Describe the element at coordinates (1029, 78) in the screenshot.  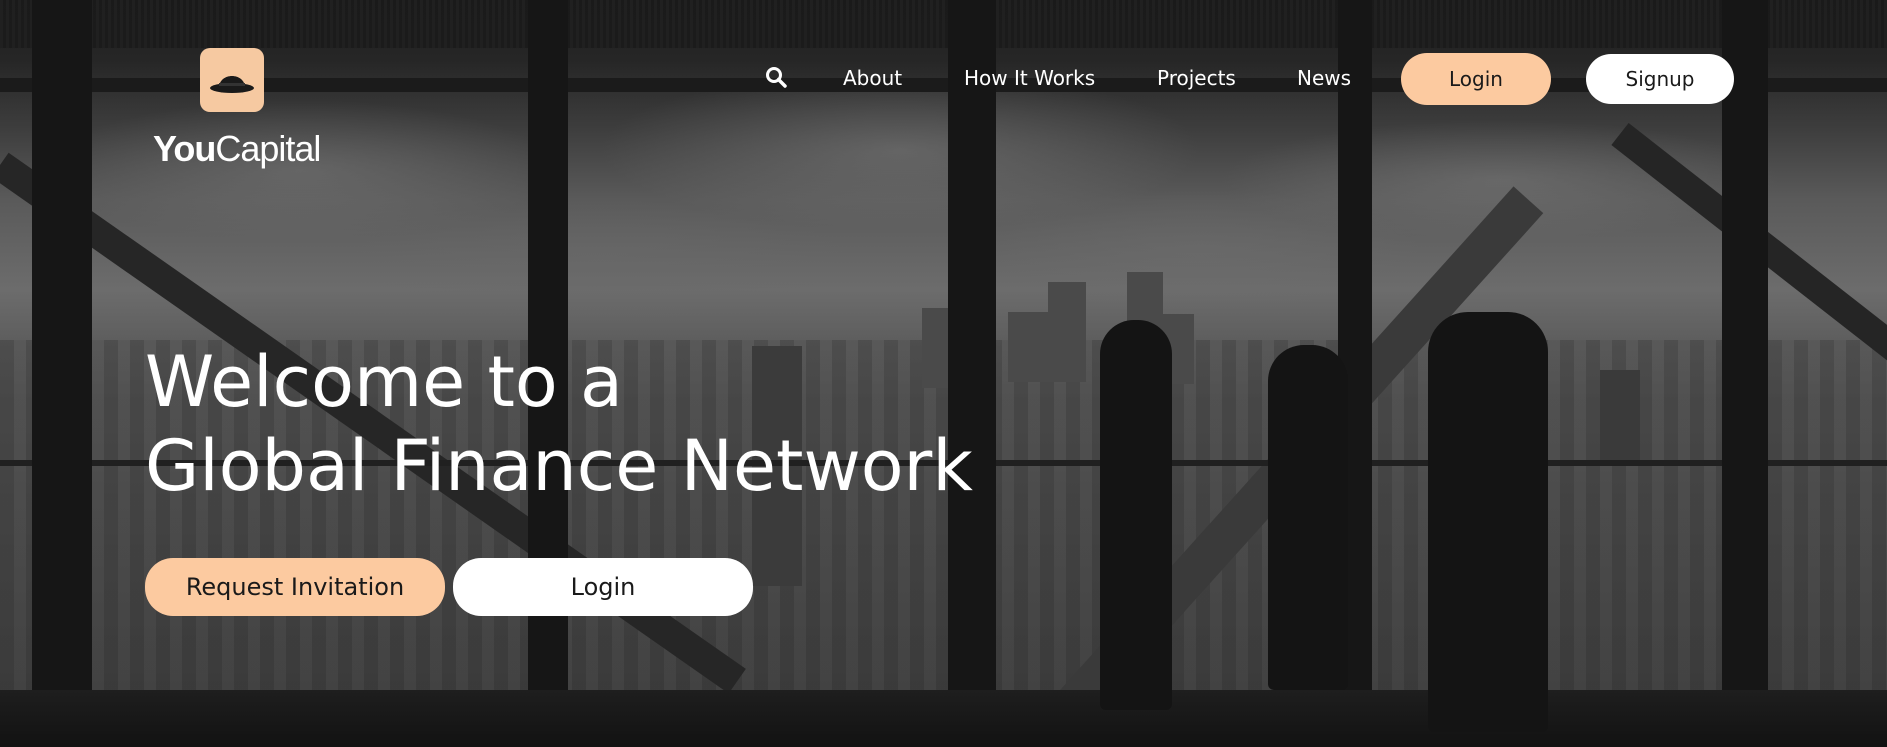
I see `nav-link-how-it-works: How It Works` at that location.